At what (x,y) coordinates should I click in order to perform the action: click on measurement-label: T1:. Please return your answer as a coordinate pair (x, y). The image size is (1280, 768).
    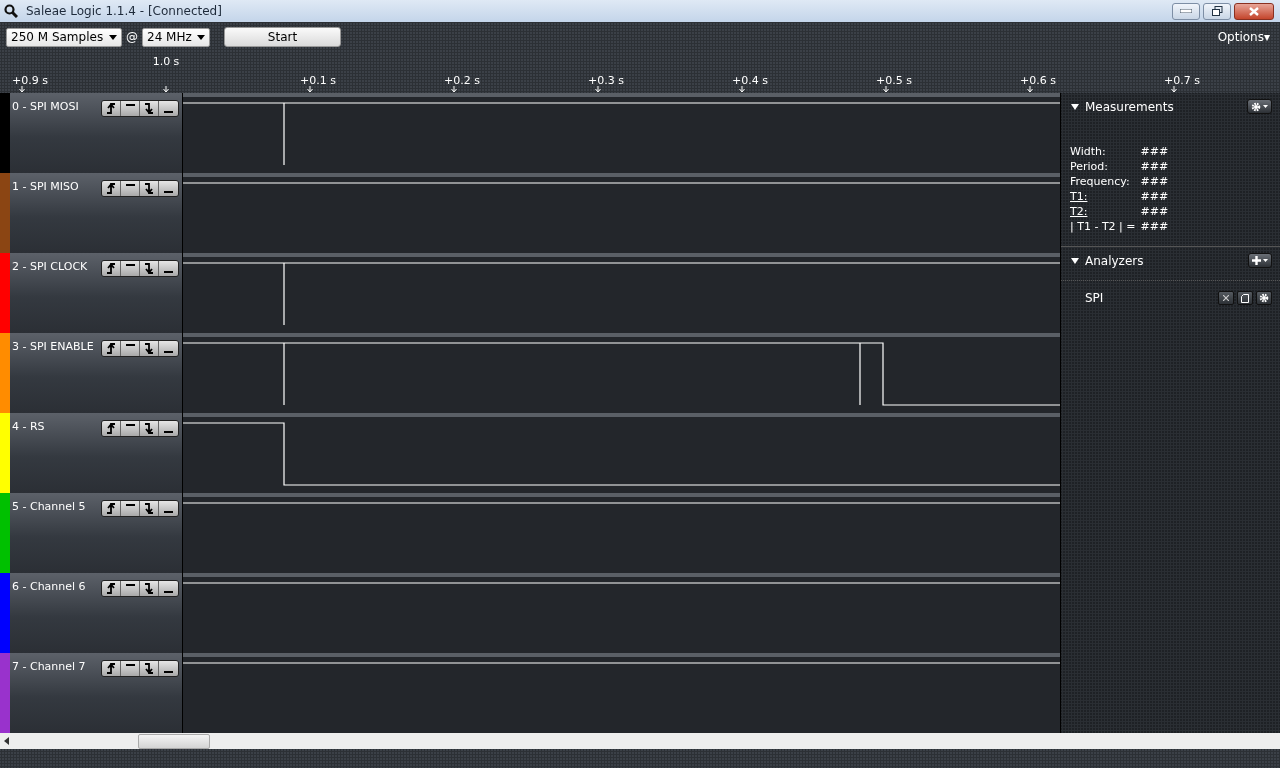
    Looking at the image, I should click on (1103, 196).